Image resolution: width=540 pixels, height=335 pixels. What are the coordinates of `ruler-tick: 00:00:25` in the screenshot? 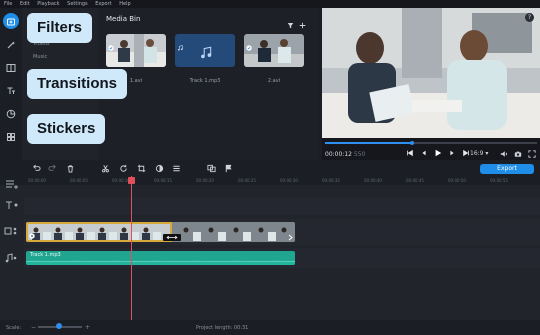 It's located at (247, 180).